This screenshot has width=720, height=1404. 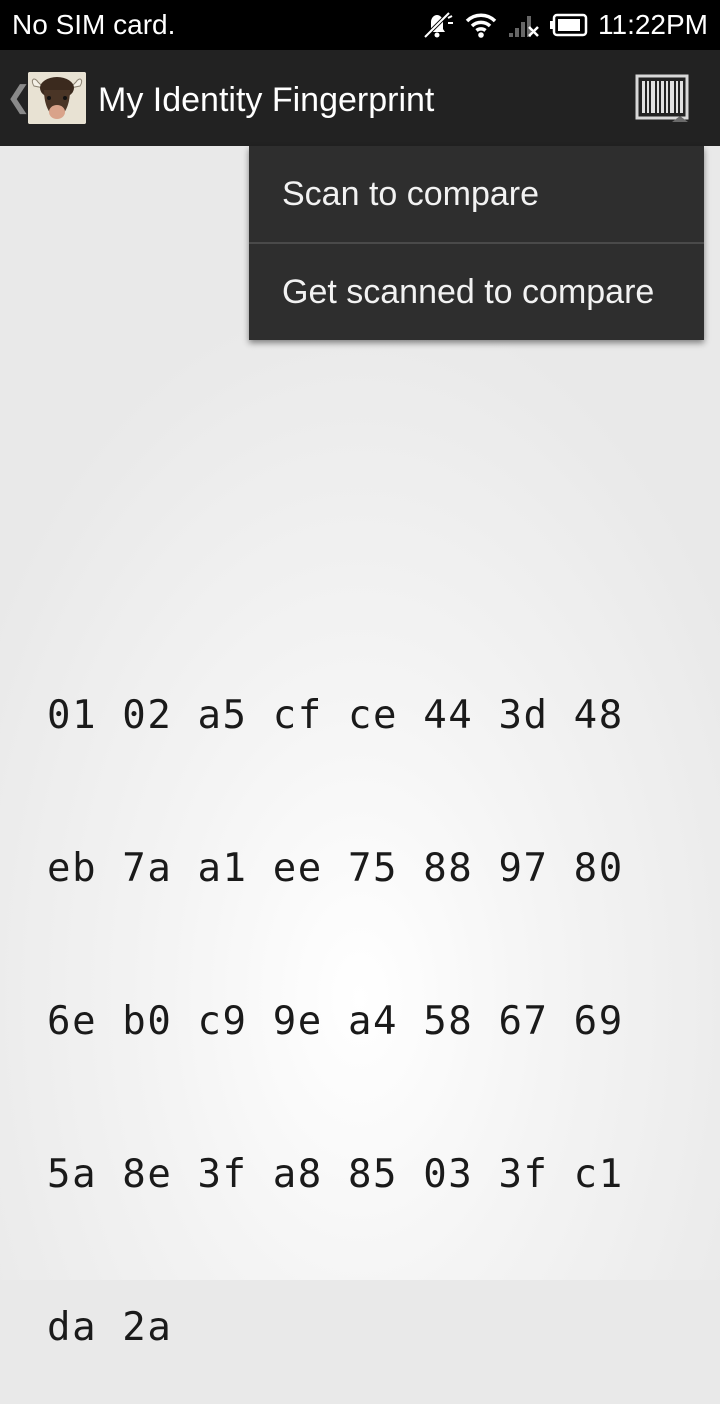 I want to click on status-icons: 11:22PM, so click(x=564, y=25).